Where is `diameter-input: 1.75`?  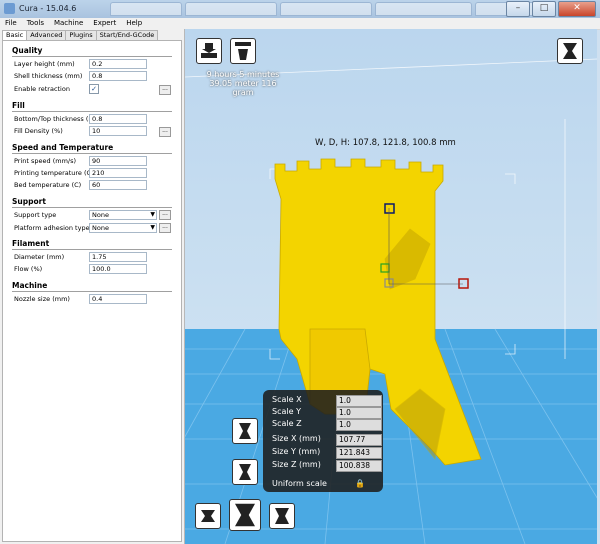 diameter-input: 1.75 is located at coordinates (118, 257).